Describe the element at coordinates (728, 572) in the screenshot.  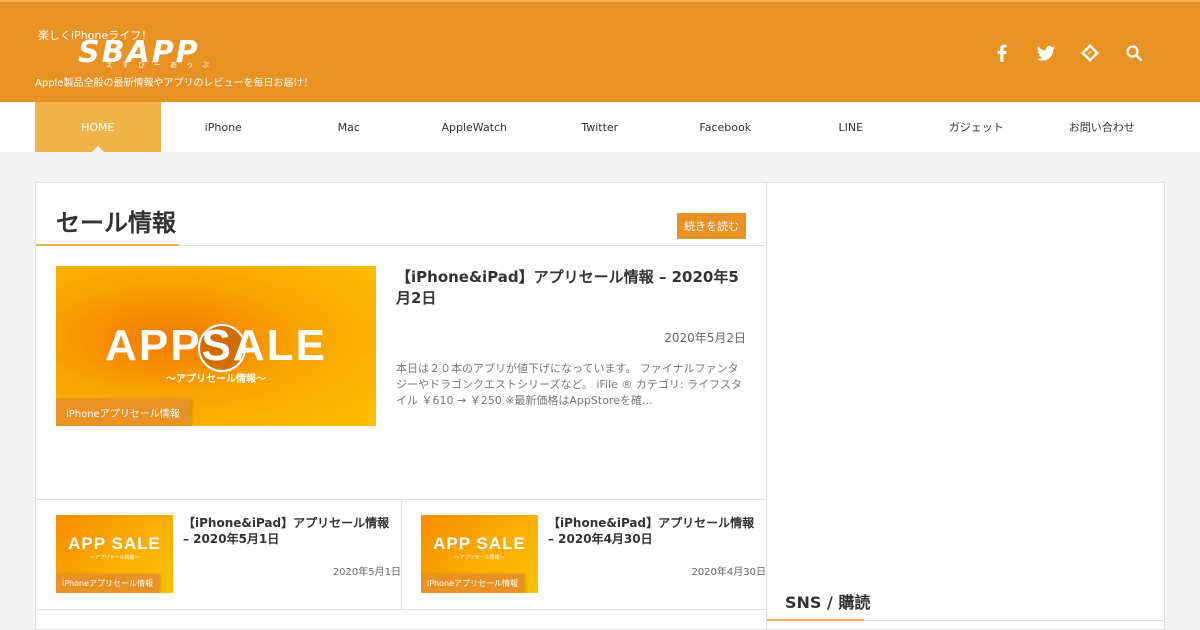
I see `post-date: 2020年4月30日` at that location.